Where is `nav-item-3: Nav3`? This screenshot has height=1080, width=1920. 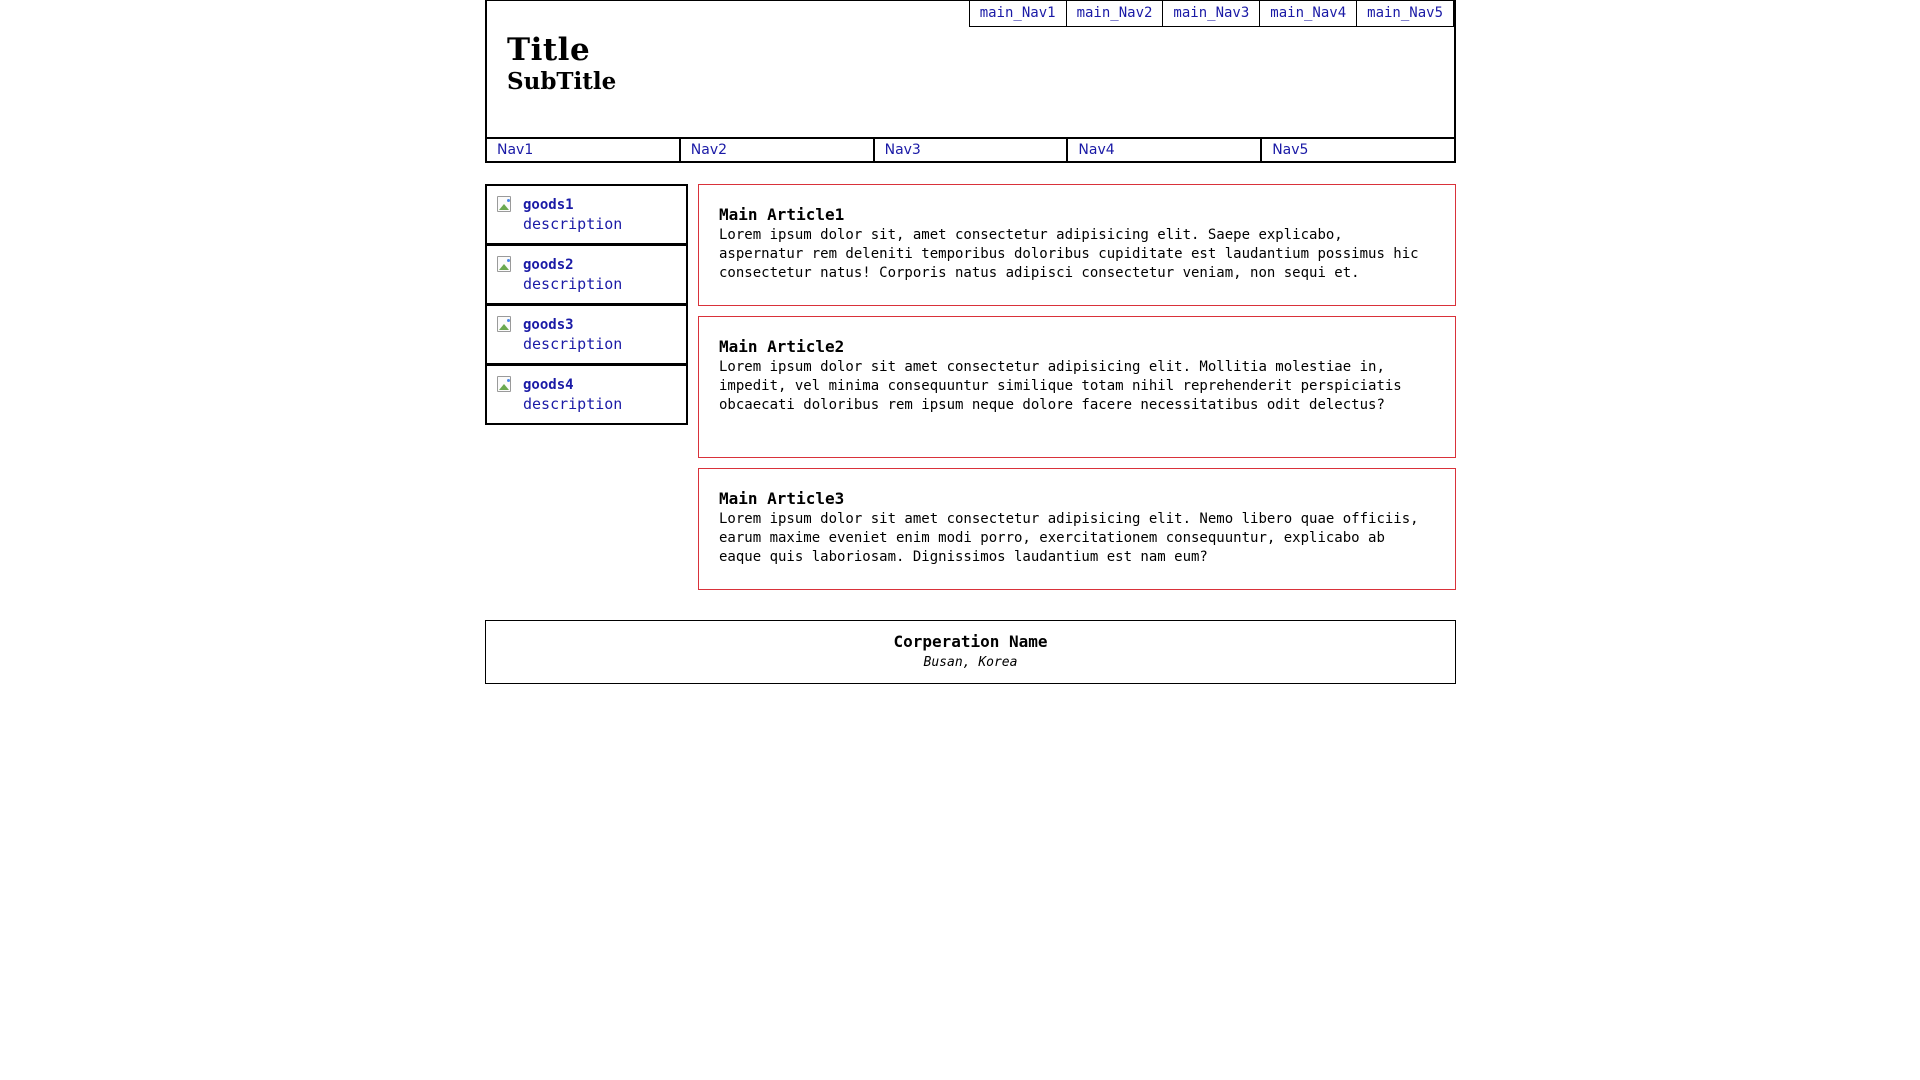
nav-item-3: Nav3 is located at coordinates (969, 150).